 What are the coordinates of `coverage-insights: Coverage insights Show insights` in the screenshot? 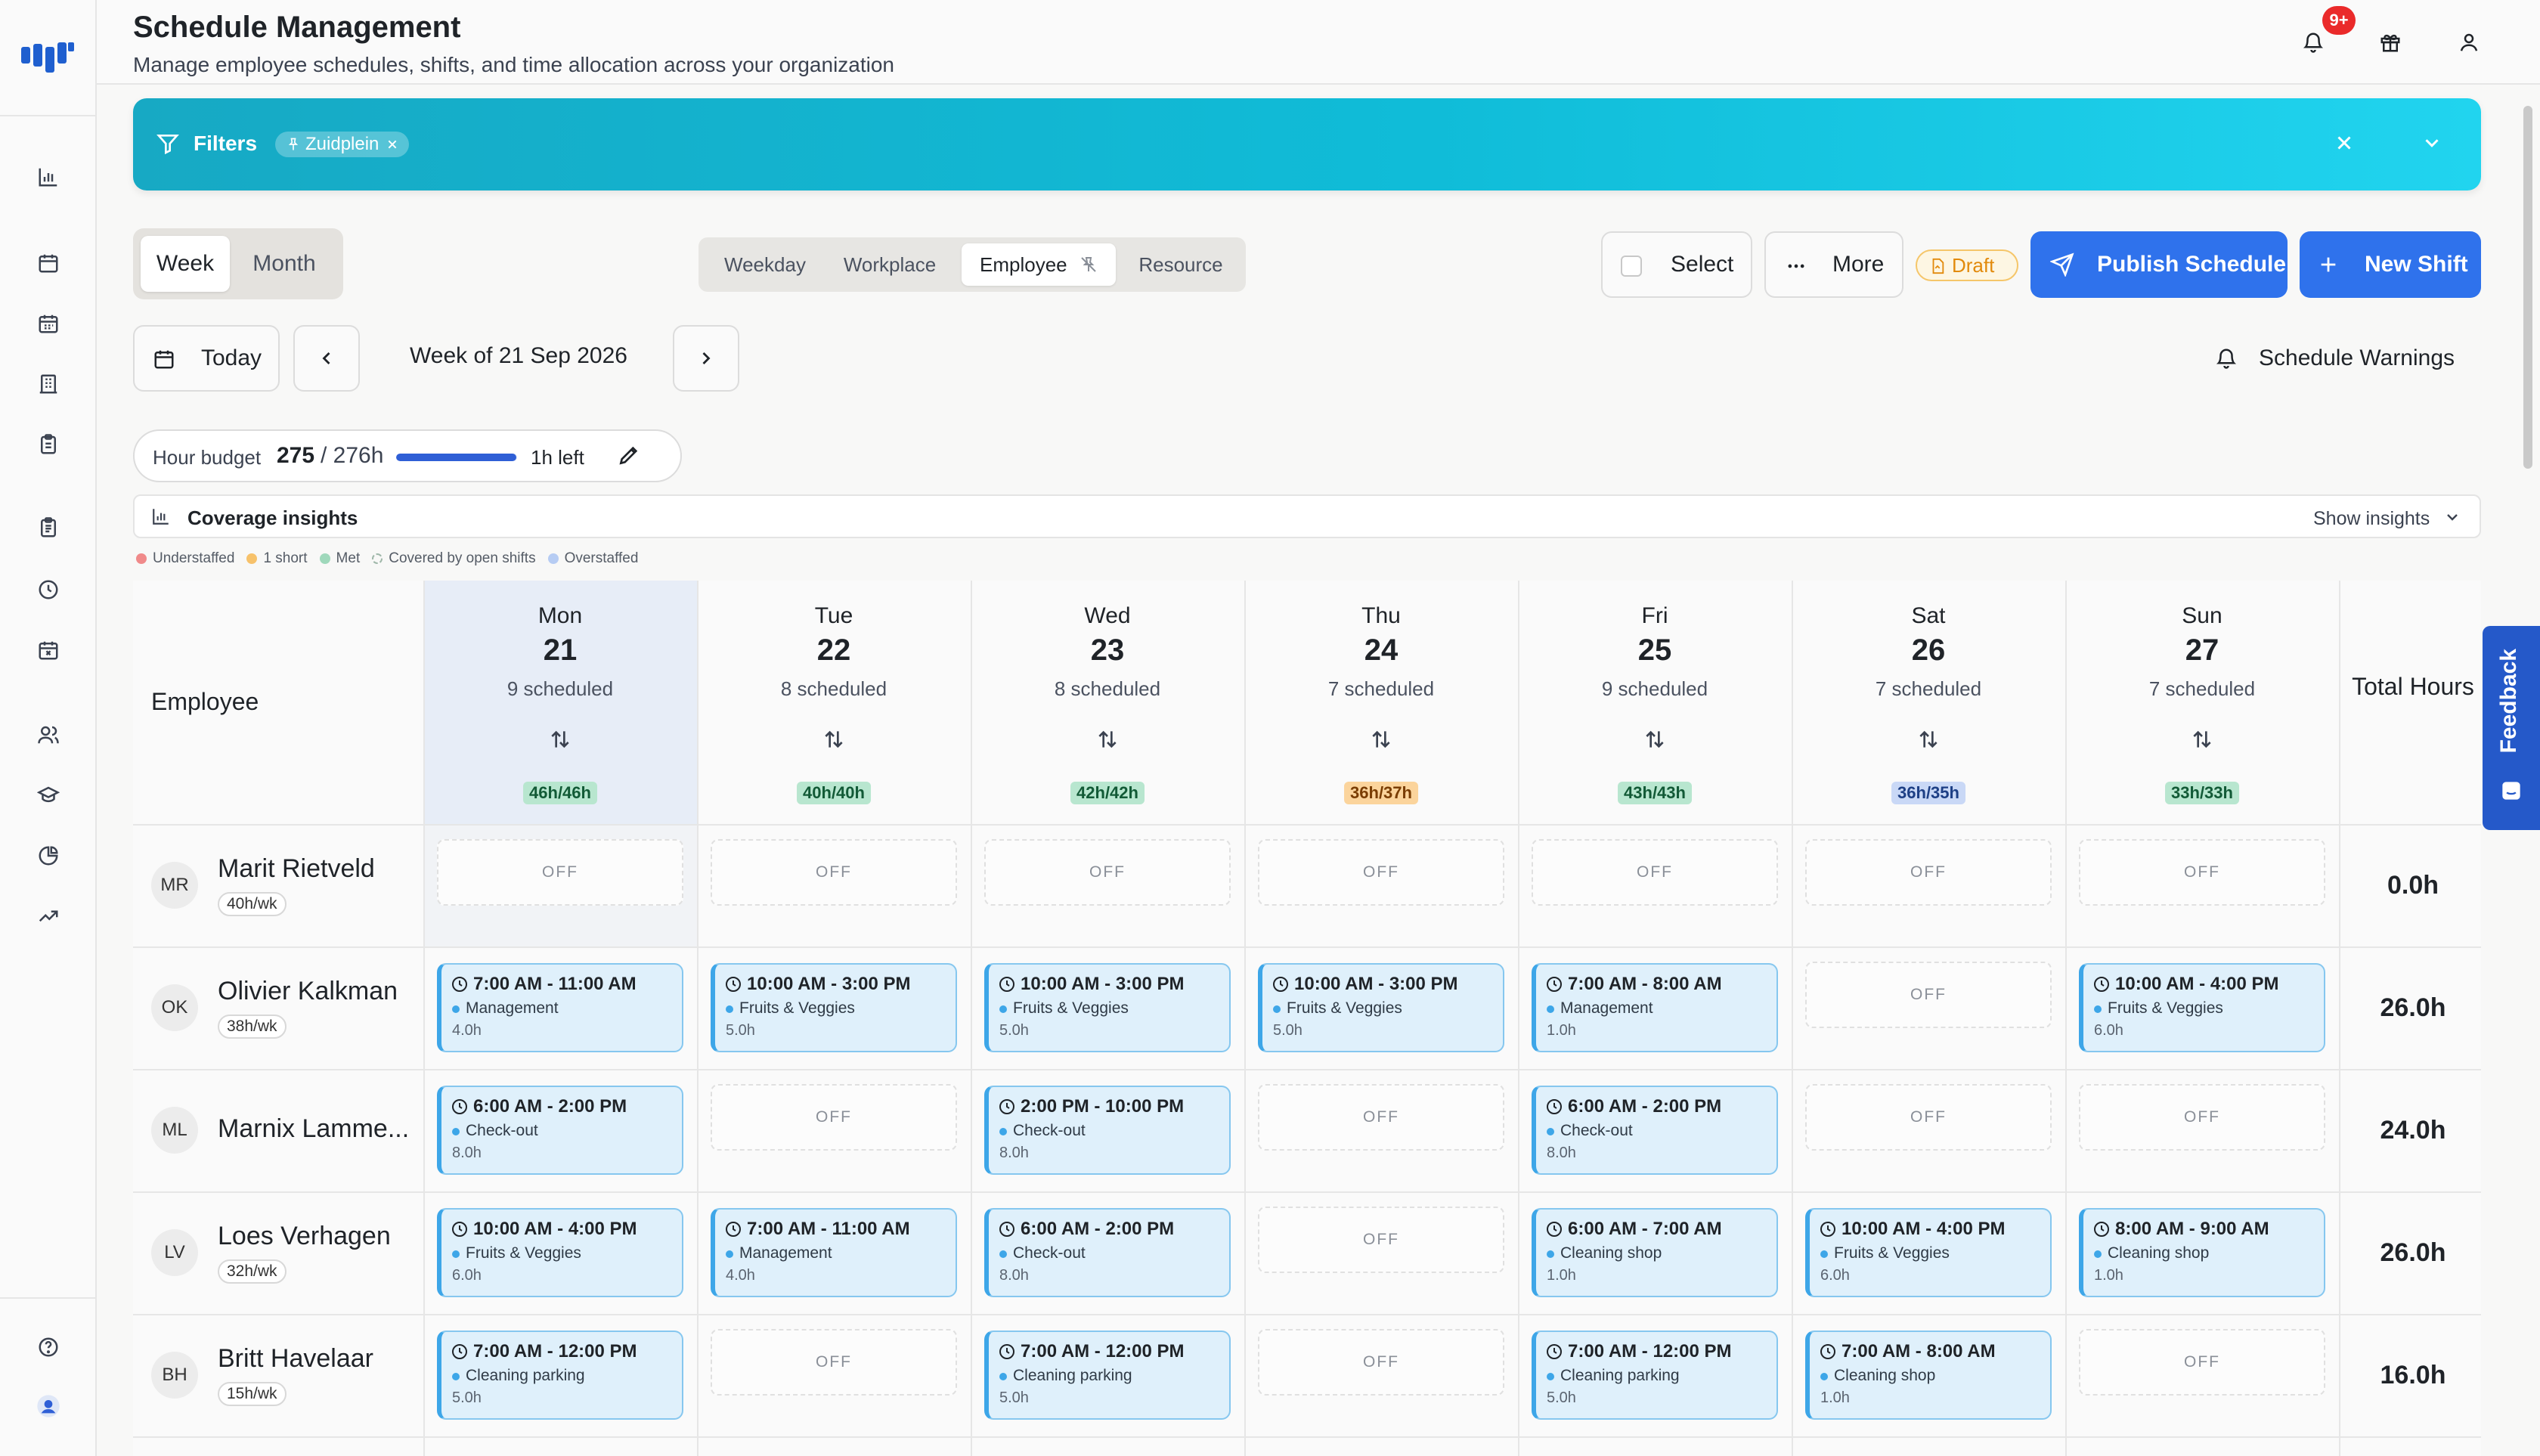 It's located at (1307, 516).